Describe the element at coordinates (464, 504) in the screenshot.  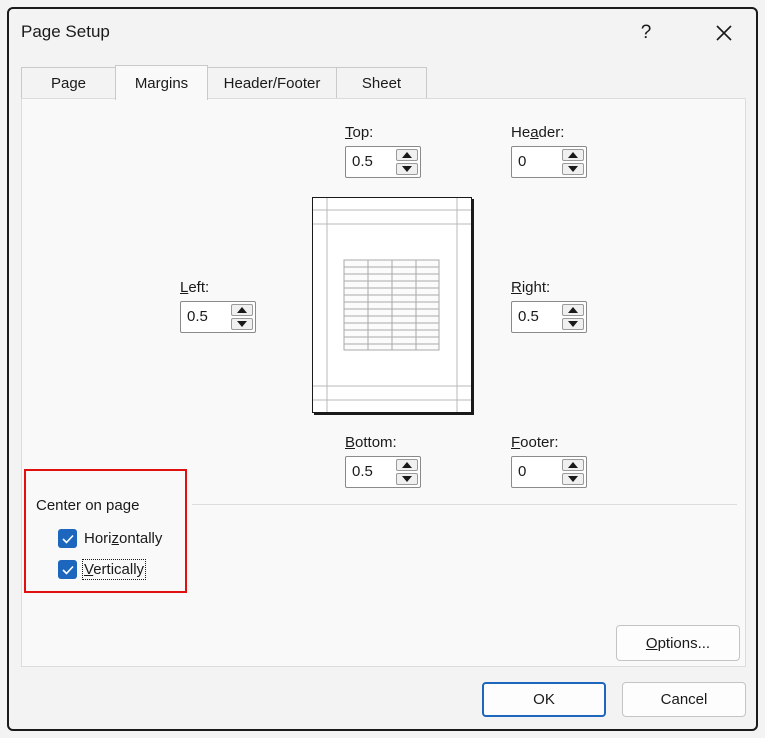
I see `group-divider` at that location.